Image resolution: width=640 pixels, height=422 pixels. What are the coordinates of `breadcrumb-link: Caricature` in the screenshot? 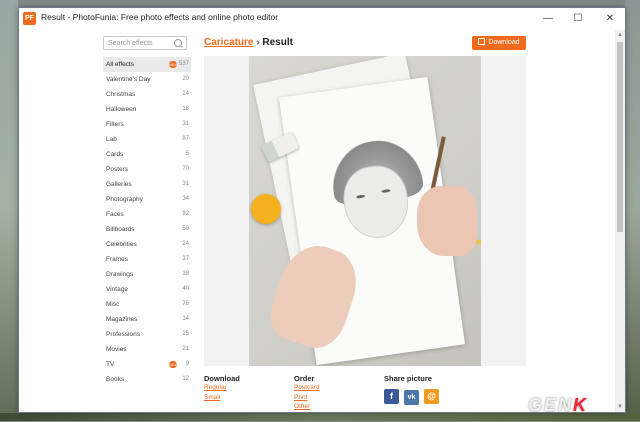 It's located at (228, 42).